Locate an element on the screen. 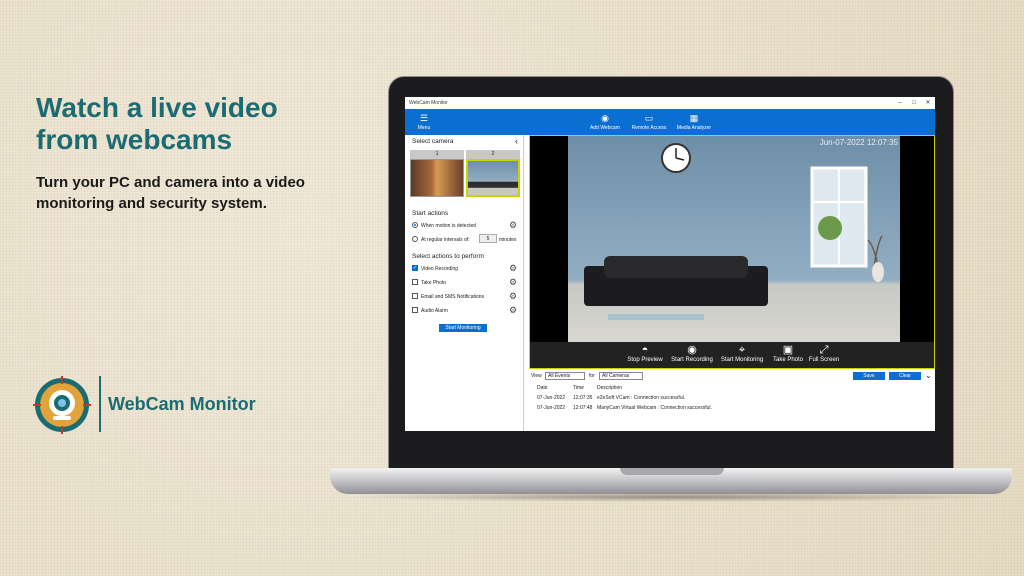  for-select-value: All Cameras is located at coordinates (616, 376).